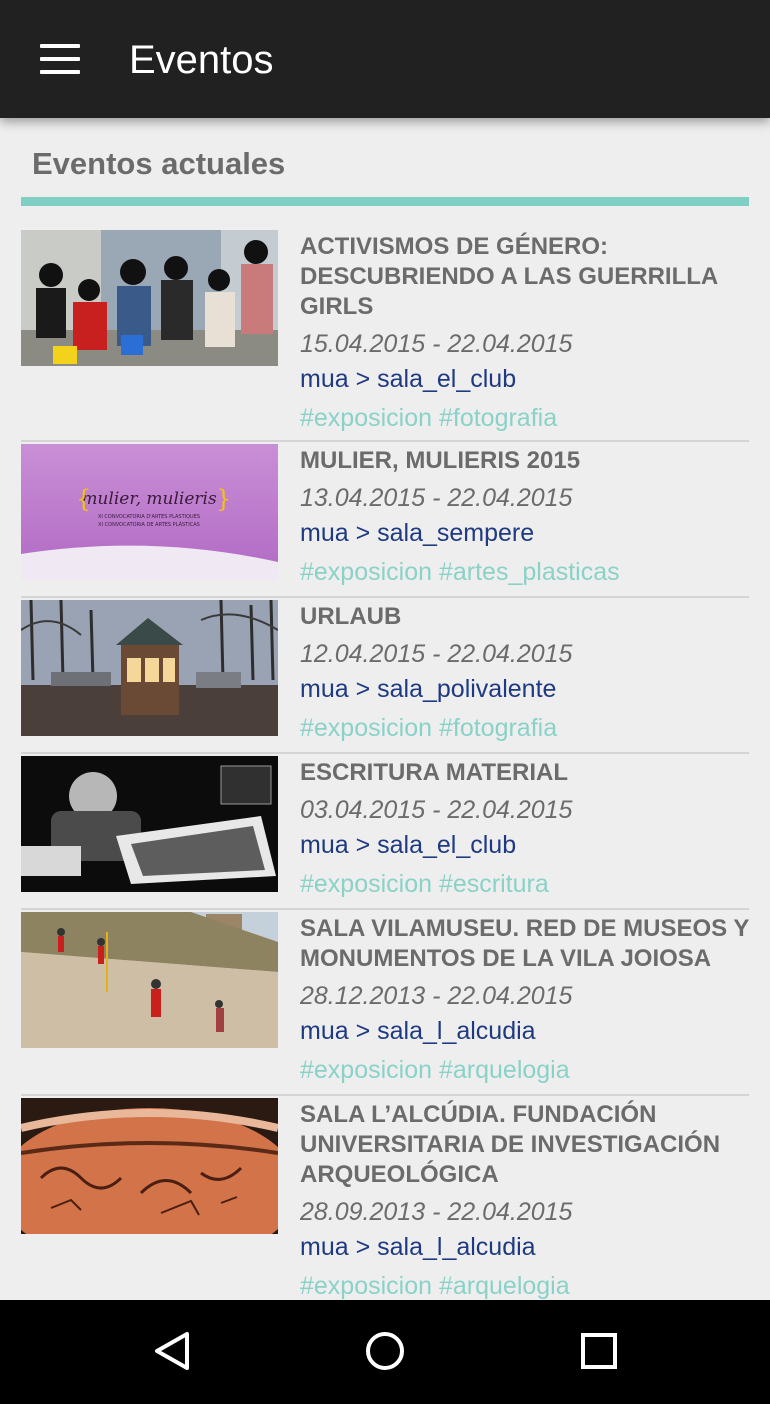 The image size is (770, 1404). I want to click on vilamuseu-excavation-photo-icon, so click(149, 980).